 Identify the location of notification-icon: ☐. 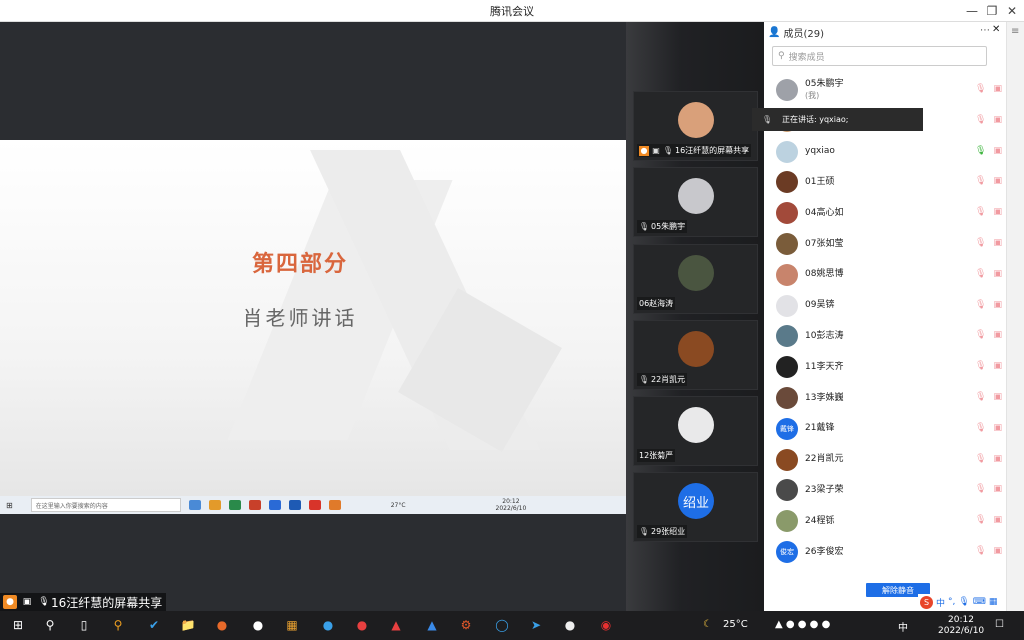
(999, 624).